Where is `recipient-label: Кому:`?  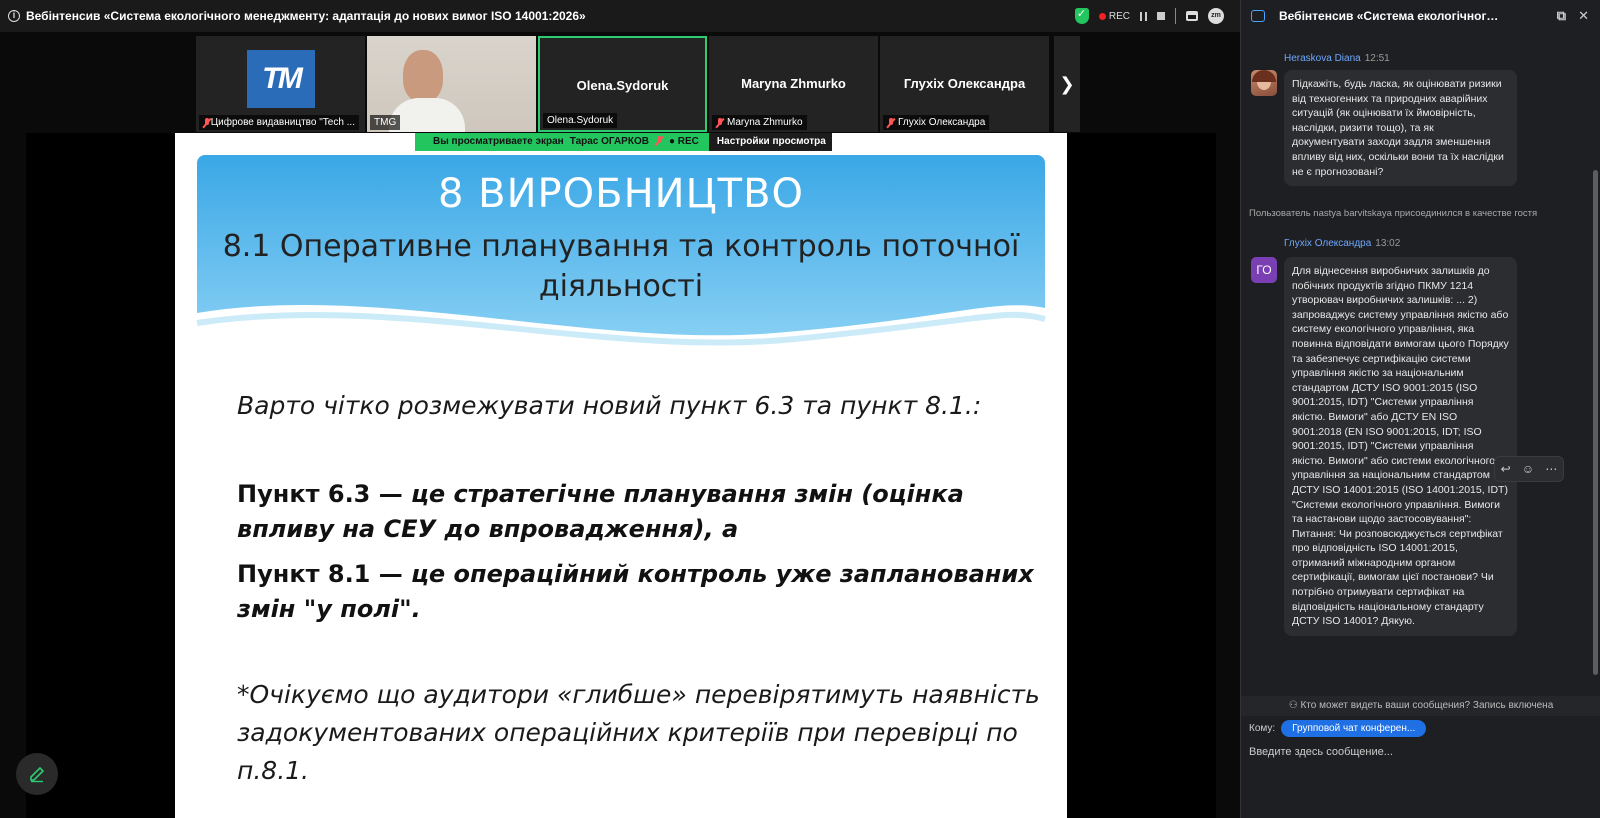
recipient-label: Кому: is located at coordinates (1262, 728).